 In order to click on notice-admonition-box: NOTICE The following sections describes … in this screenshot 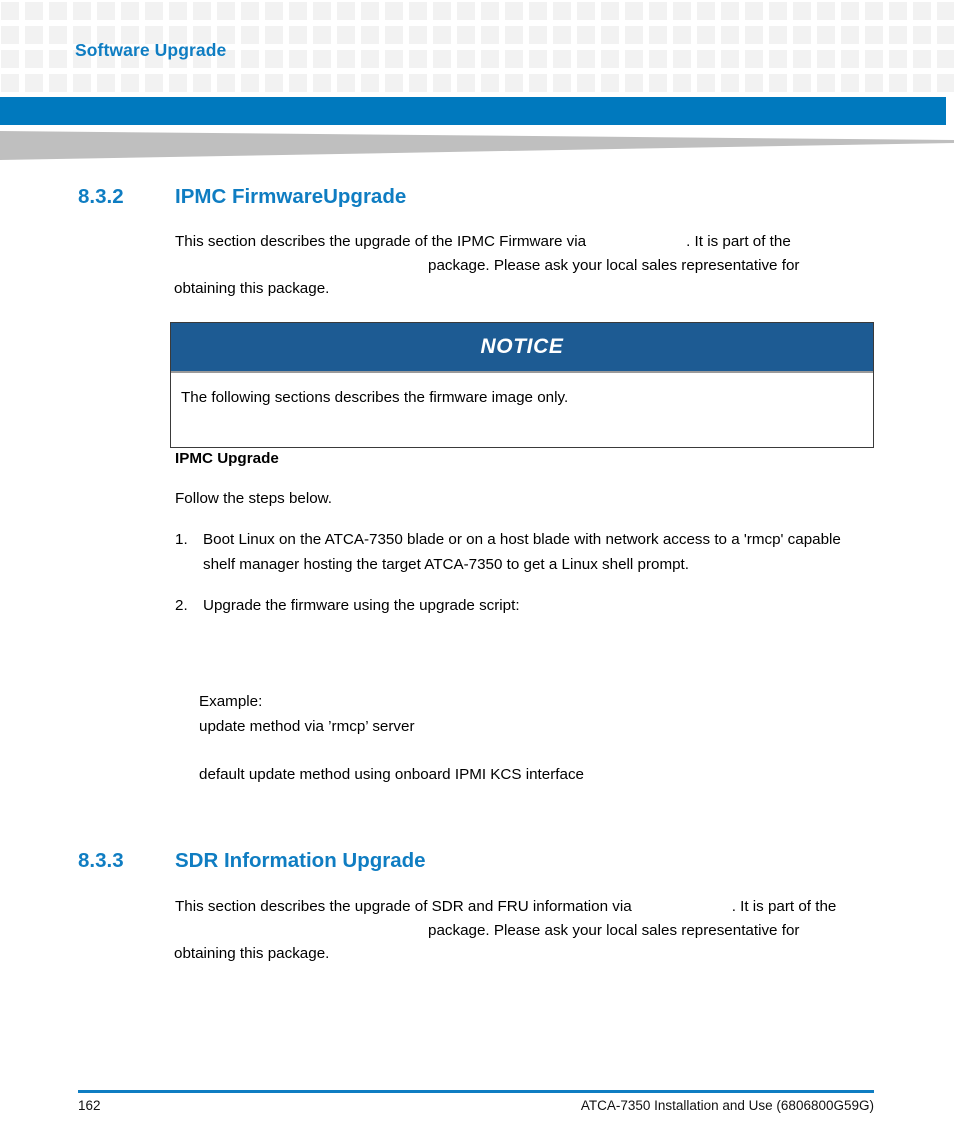, I will do `click(522, 385)`.